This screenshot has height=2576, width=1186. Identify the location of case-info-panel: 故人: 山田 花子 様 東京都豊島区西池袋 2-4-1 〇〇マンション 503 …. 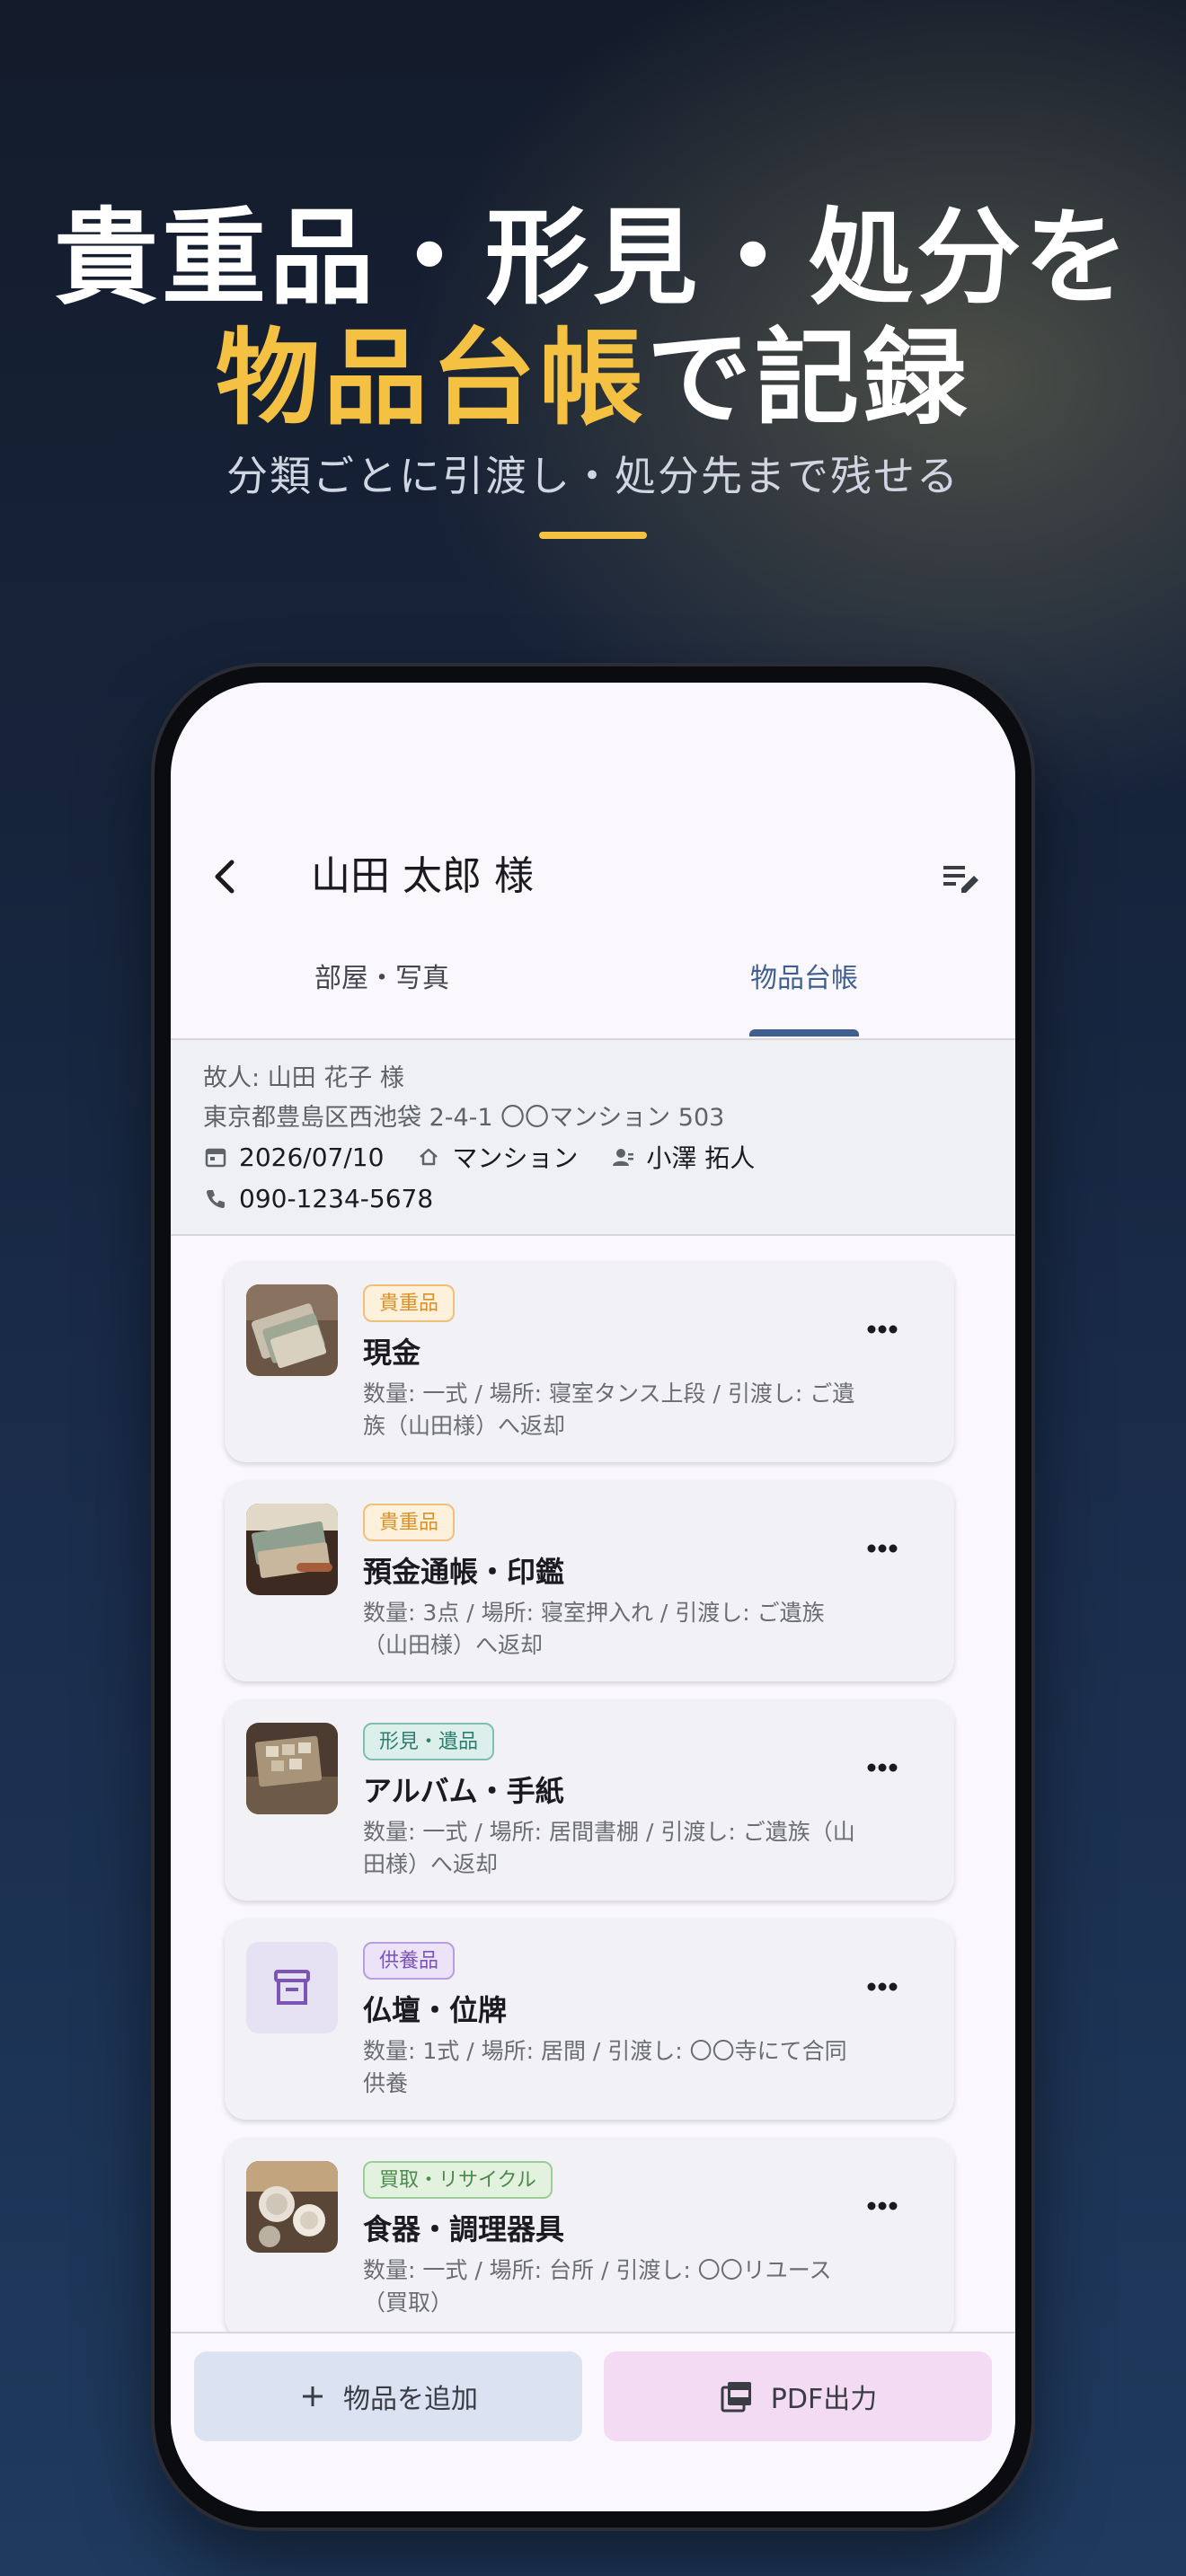
(593, 1138).